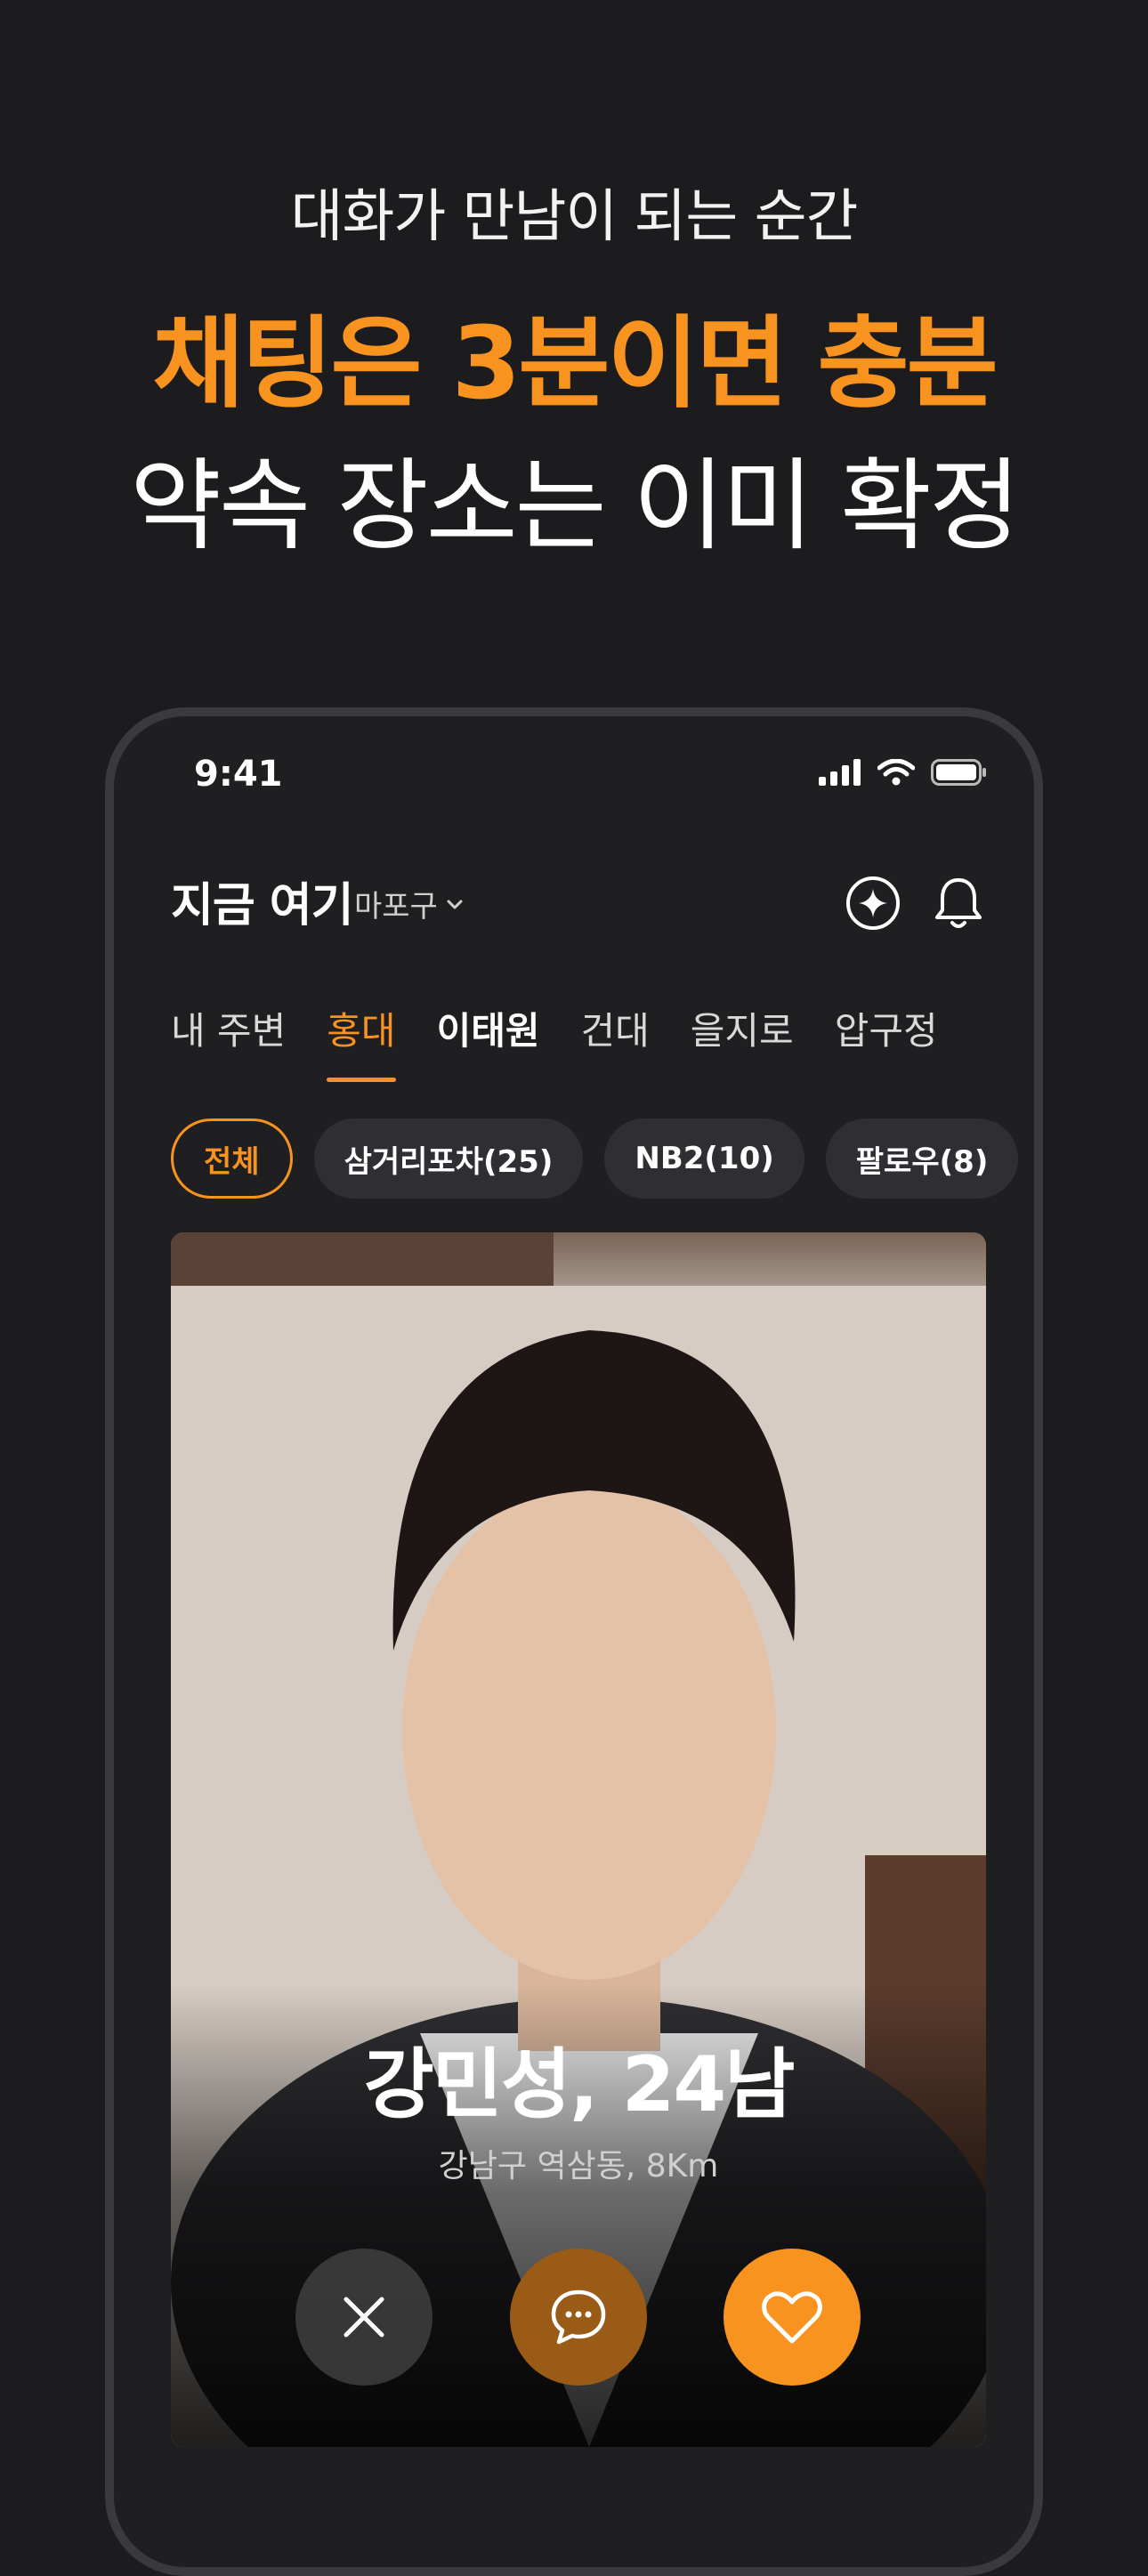  Describe the element at coordinates (396, 907) in the screenshot. I see `location-label: 마포구` at that location.